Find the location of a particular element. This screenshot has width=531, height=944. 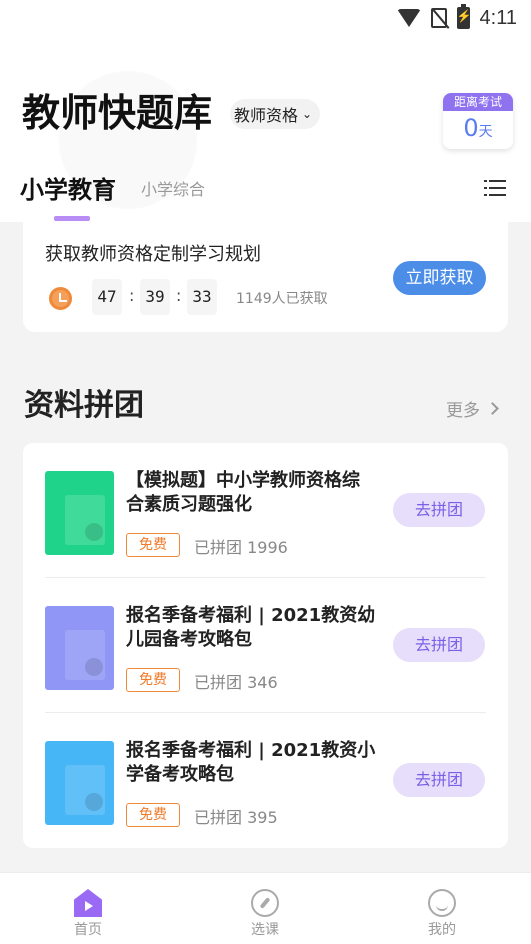

nav-item-profile: 我的 is located at coordinates (442, 908).